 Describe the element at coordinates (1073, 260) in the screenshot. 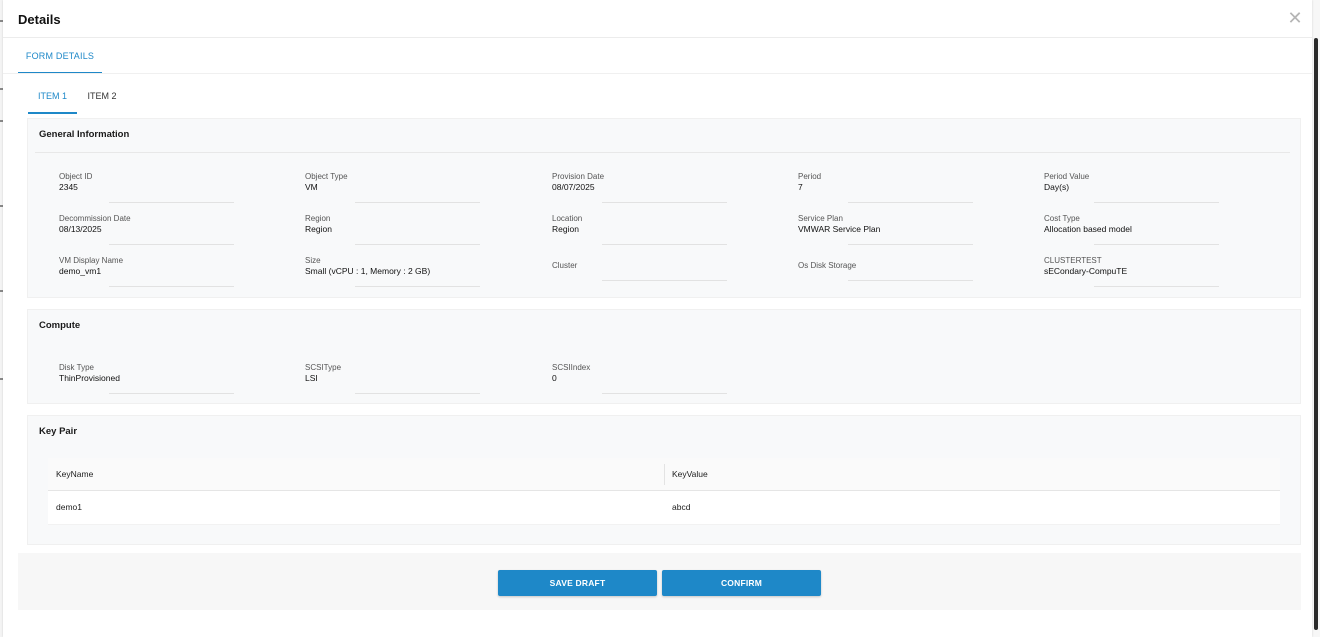

I see `field-label: CLUSTERTEST` at that location.